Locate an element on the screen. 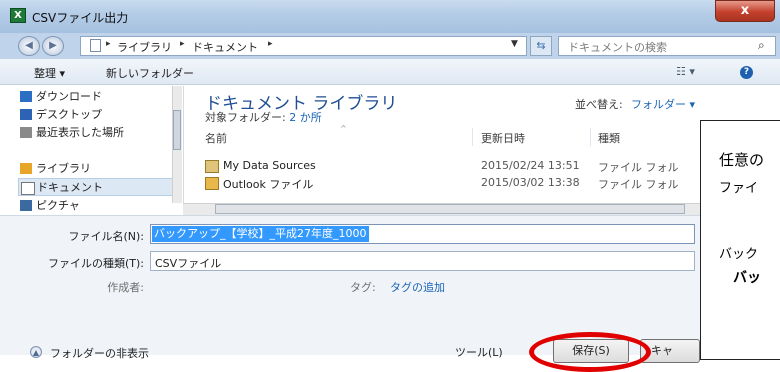 This screenshot has width=780, height=372. file-name: My Data Sources is located at coordinates (269, 165).